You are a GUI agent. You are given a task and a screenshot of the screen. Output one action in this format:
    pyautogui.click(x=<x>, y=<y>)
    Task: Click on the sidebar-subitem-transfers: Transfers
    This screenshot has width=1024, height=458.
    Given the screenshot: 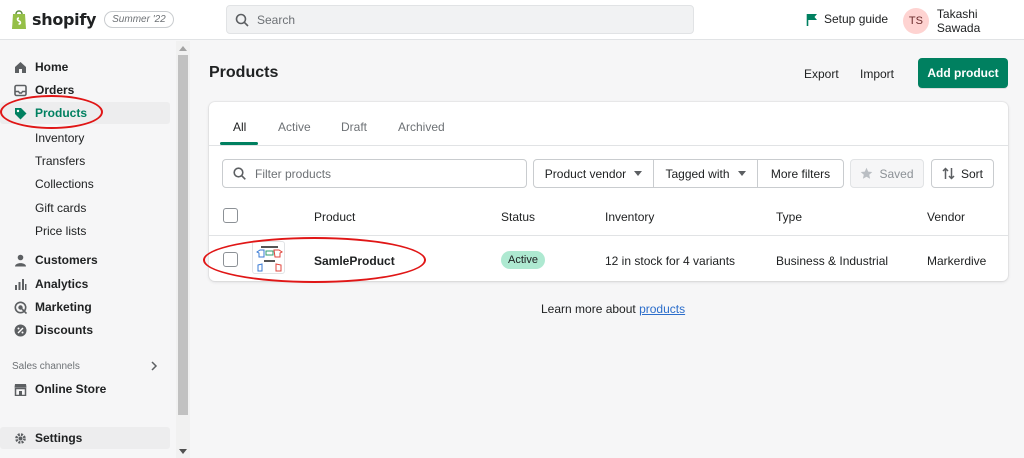 What is the action you would take?
    pyautogui.click(x=60, y=161)
    